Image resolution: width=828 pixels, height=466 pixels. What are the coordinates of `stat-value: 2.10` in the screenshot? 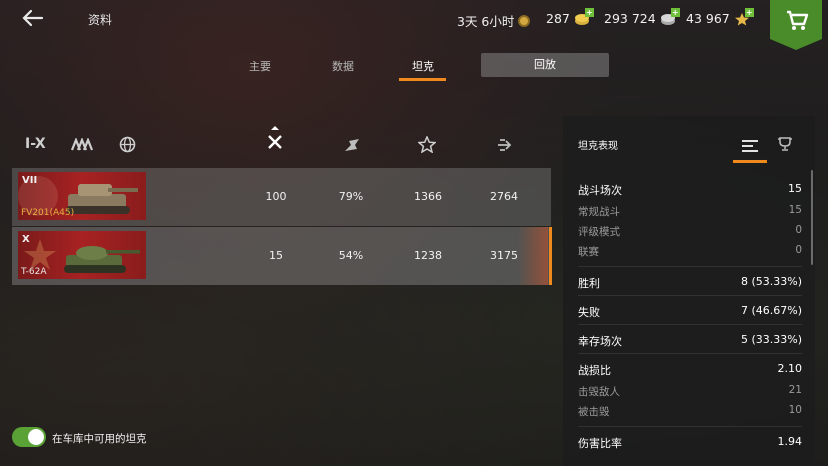 It's located at (790, 368).